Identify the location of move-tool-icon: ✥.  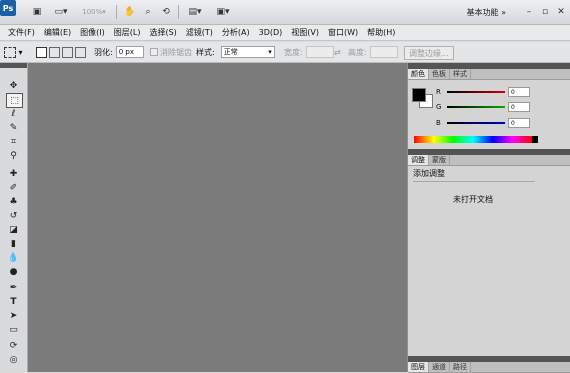
(13, 85).